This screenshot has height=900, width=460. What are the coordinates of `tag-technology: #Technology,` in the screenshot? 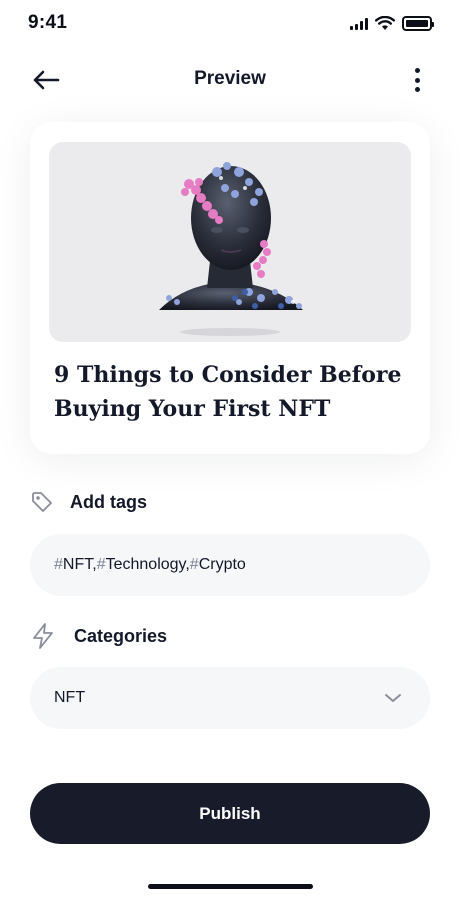 It's located at (143, 564).